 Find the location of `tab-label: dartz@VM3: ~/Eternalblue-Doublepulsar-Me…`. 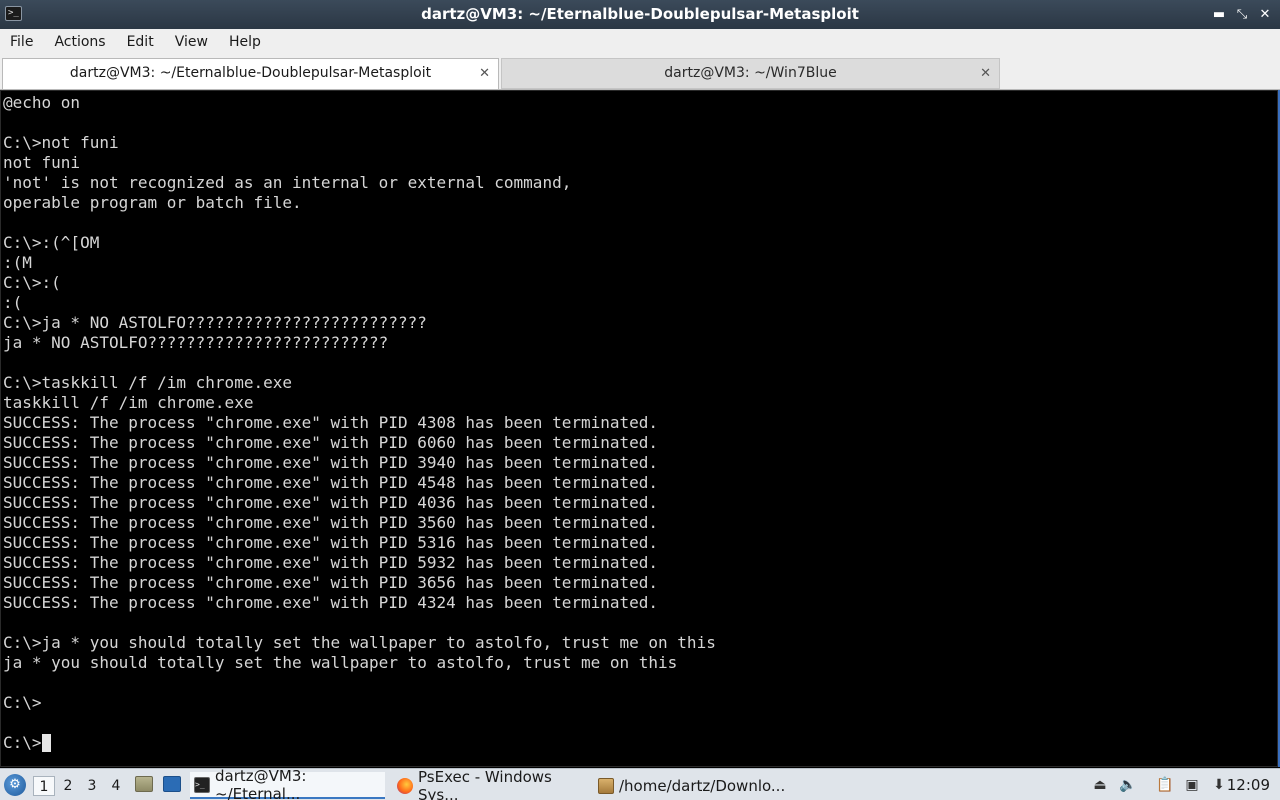

tab-label: dartz@VM3: ~/Eternalblue-Doublepulsar-Me… is located at coordinates (250, 73).